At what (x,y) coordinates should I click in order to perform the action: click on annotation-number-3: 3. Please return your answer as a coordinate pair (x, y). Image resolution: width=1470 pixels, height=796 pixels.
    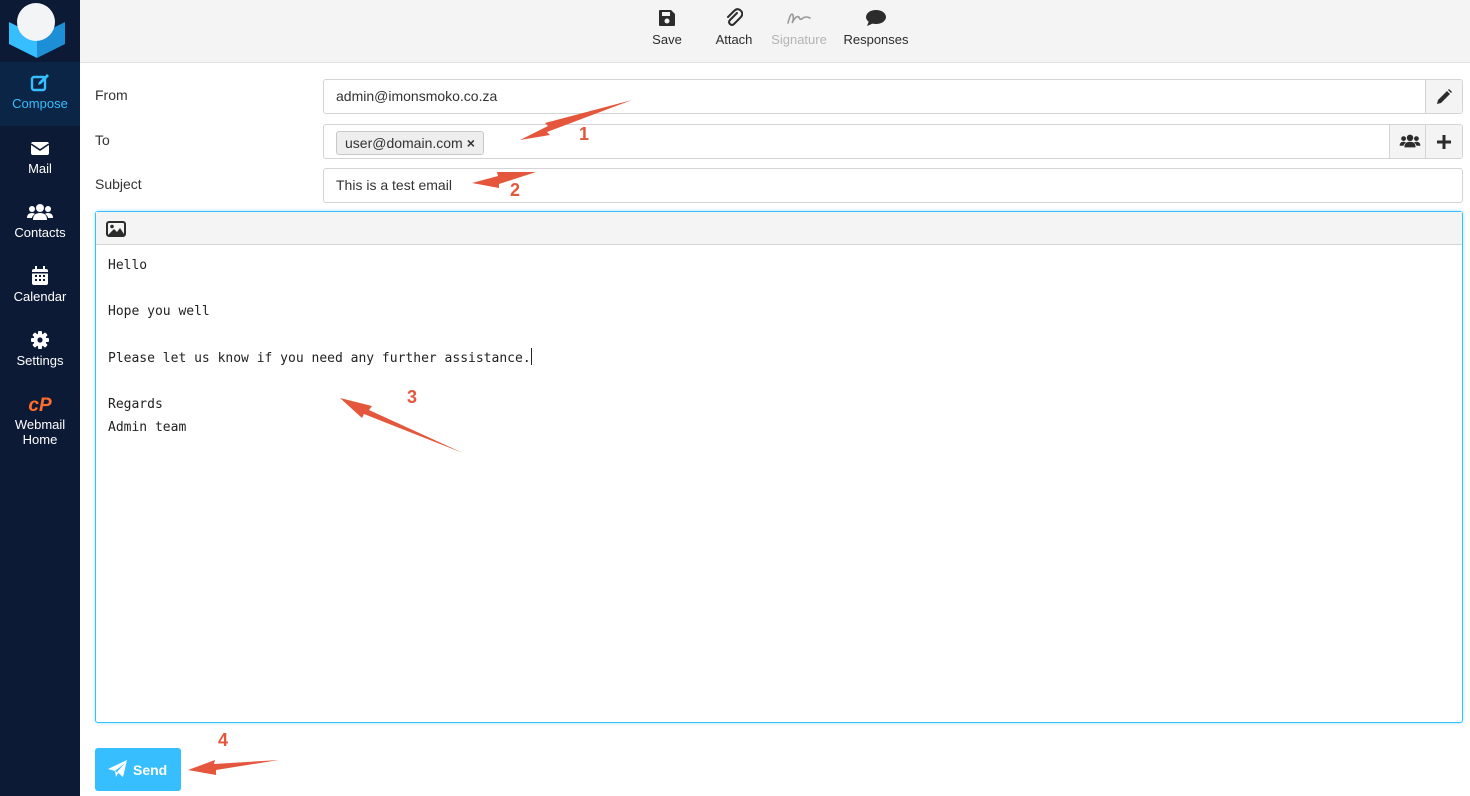
    Looking at the image, I should click on (412, 397).